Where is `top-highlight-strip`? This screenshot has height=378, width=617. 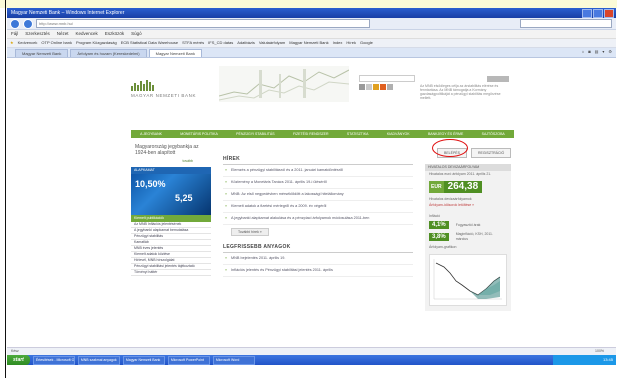 top-highlight-strip is located at coordinates (308, 4).